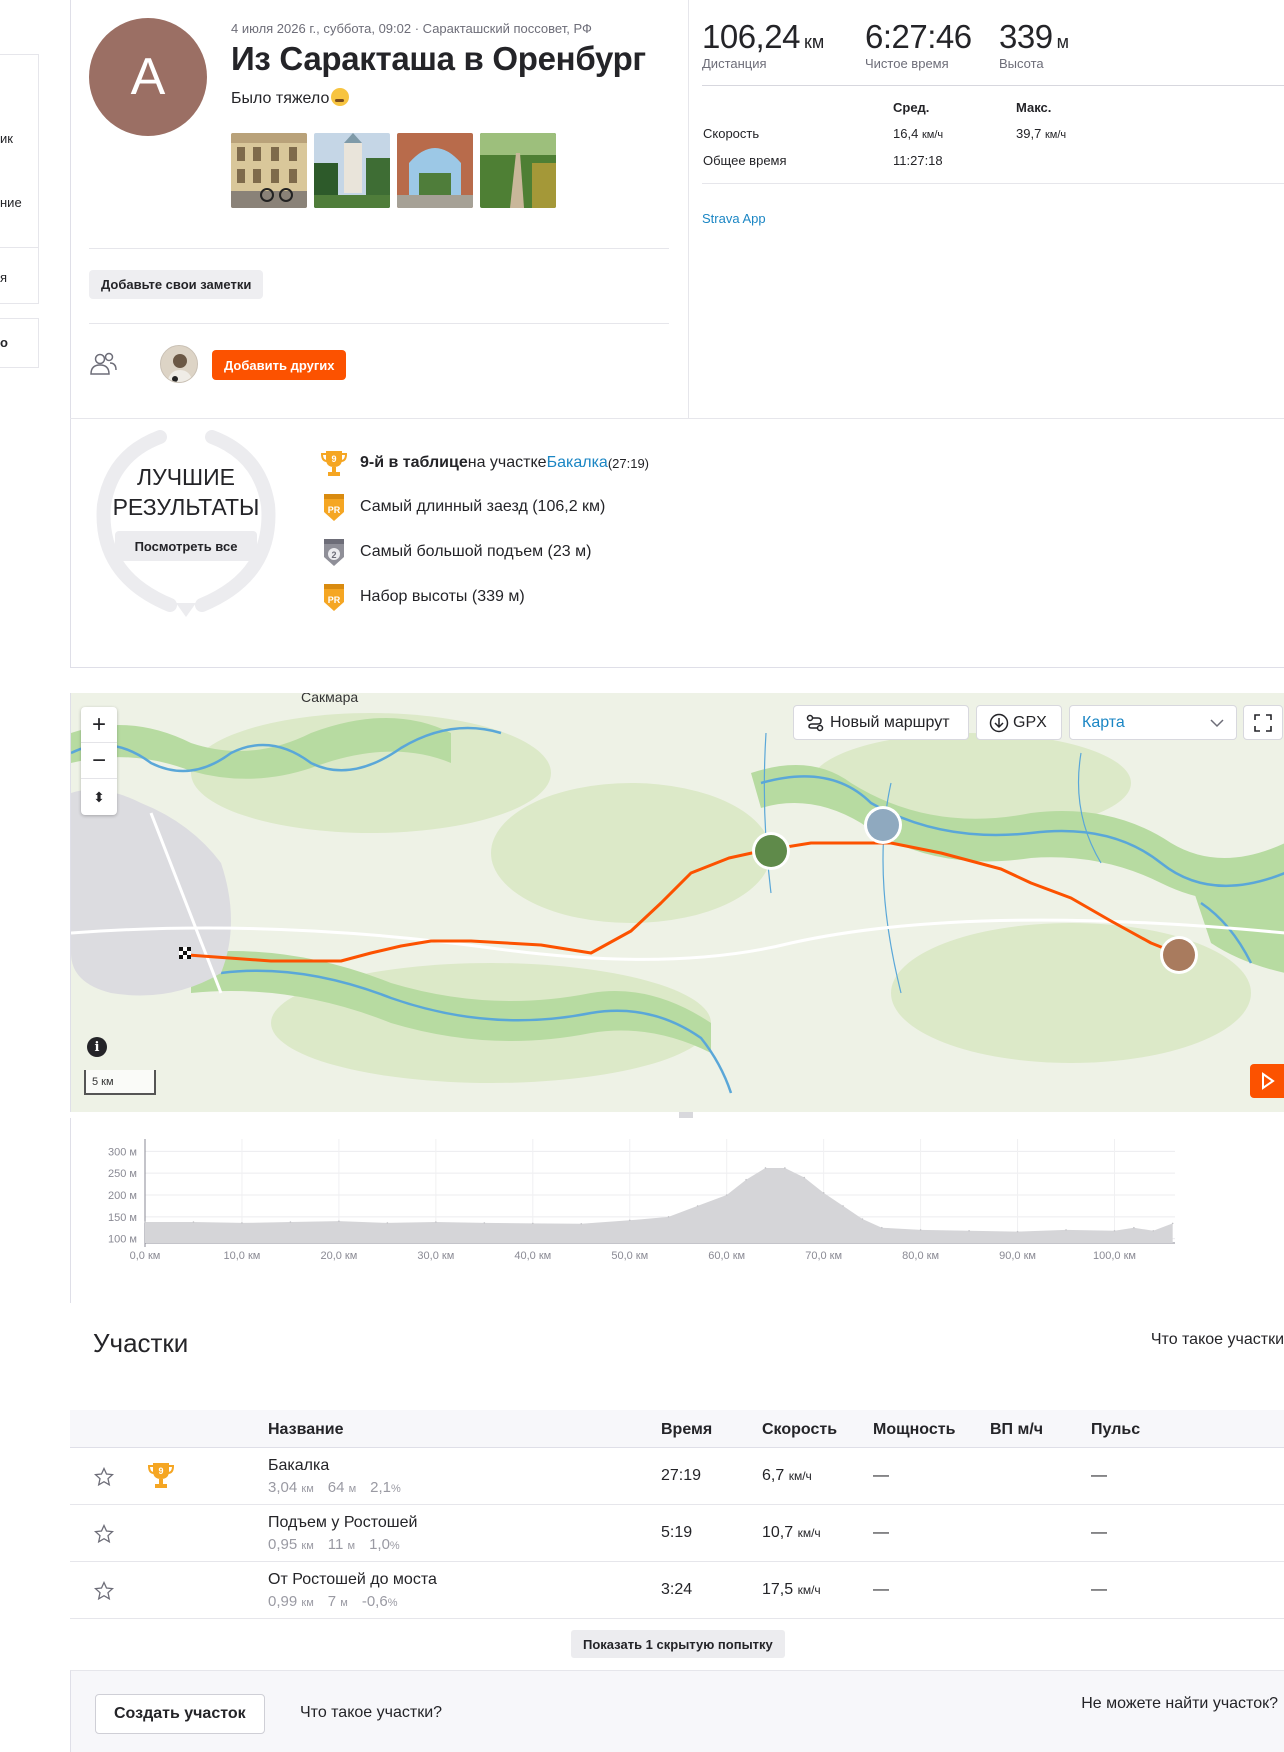 This screenshot has width=1284, height=1752. I want to click on activity-description: Было тяжело, so click(290, 98).